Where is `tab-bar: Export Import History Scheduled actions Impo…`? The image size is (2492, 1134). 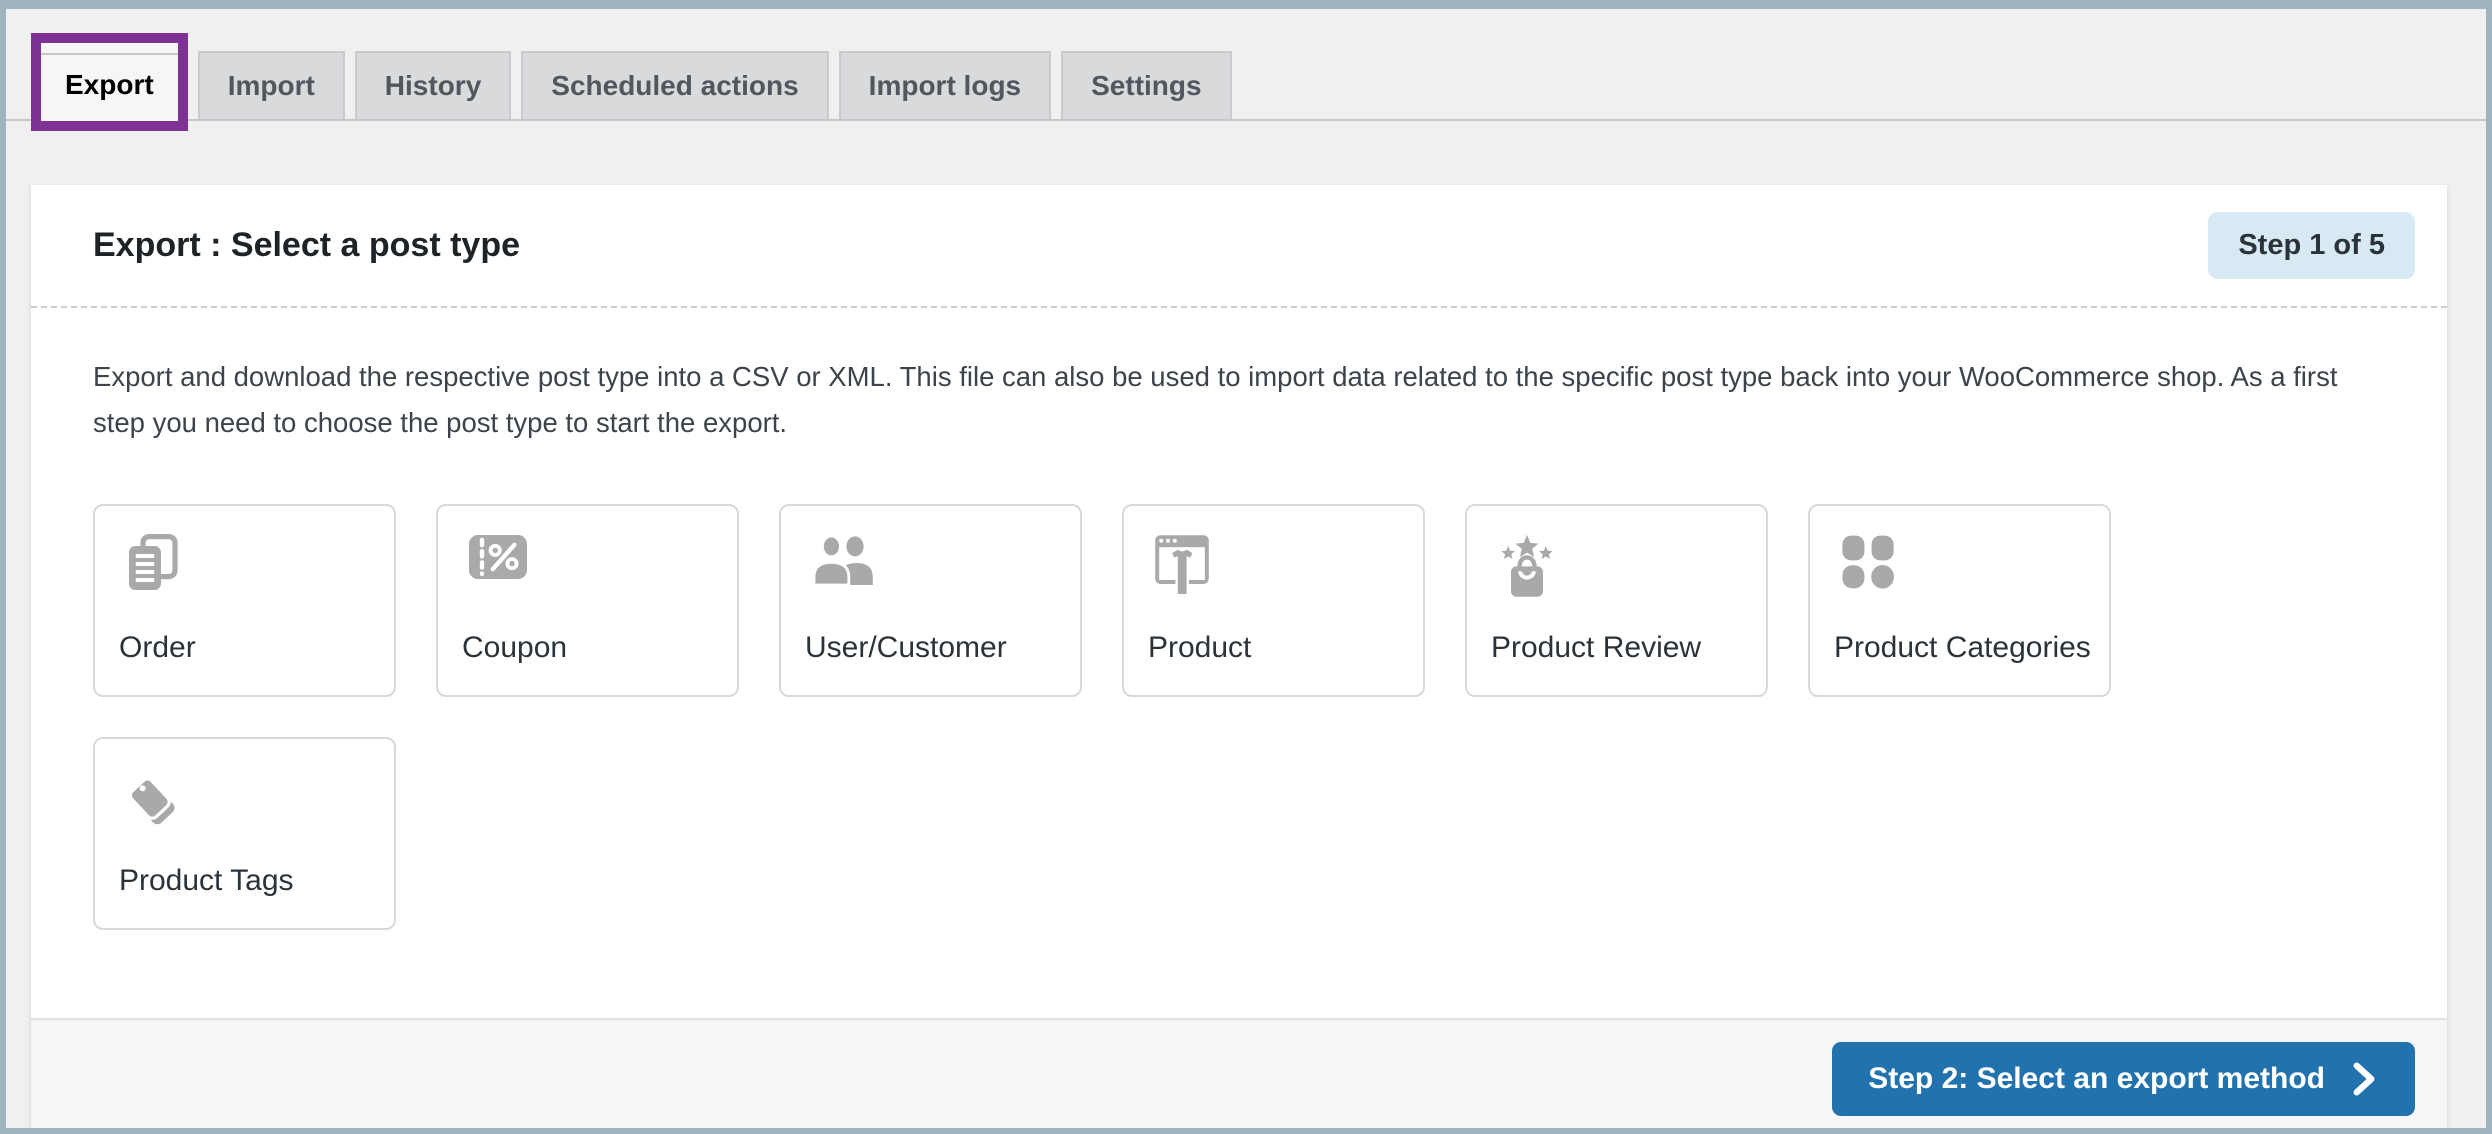 tab-bar: Export Import History Scheduled actions Impo… is located at coordinates (1246, 70).